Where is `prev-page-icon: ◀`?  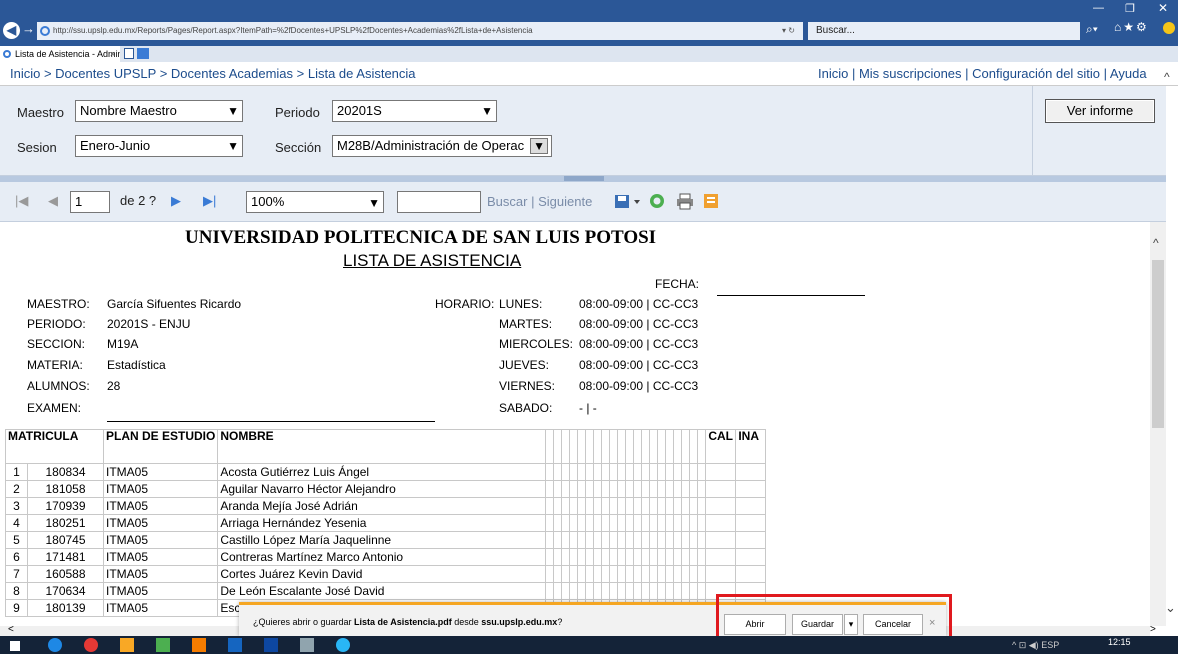 prev-page-icon: ◀ is located at coordinates (53, 201).